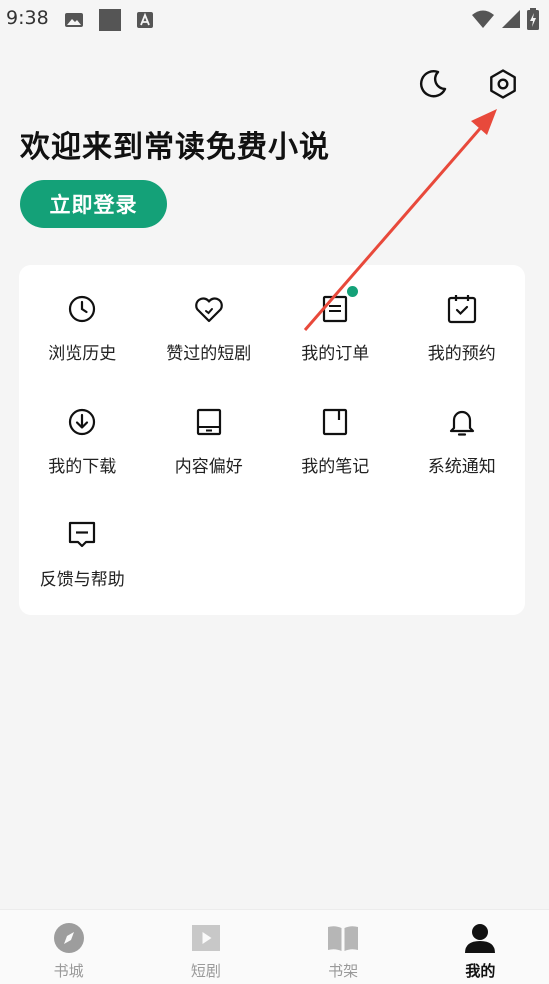 The height and width of the screenshot is (984, 549). What do you see at coordinates (145, 22) in the screenshot?
I see `font-icon` at bounding box center [145, 22].